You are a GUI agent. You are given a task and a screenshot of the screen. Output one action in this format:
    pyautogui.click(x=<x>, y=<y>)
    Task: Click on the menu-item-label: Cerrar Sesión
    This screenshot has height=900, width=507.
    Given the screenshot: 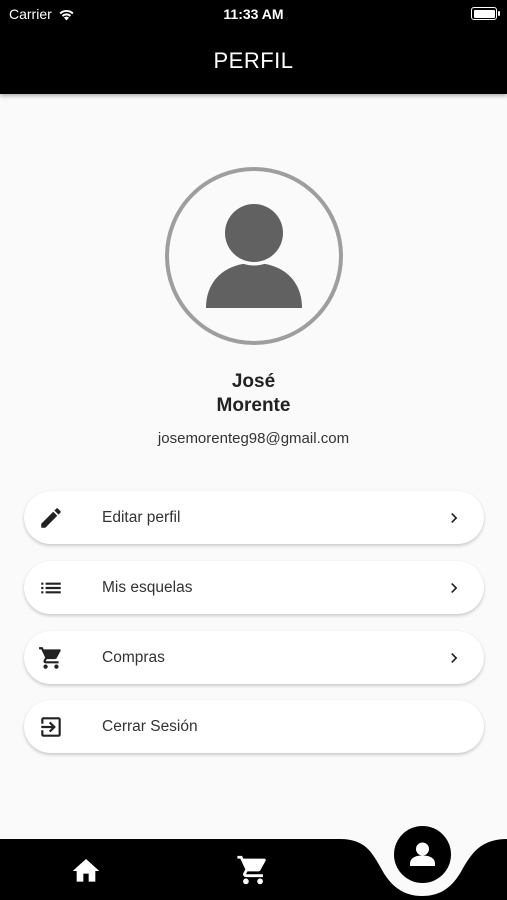 What is the action you would take?
    pyautogui.click(x=150, y=726)
    